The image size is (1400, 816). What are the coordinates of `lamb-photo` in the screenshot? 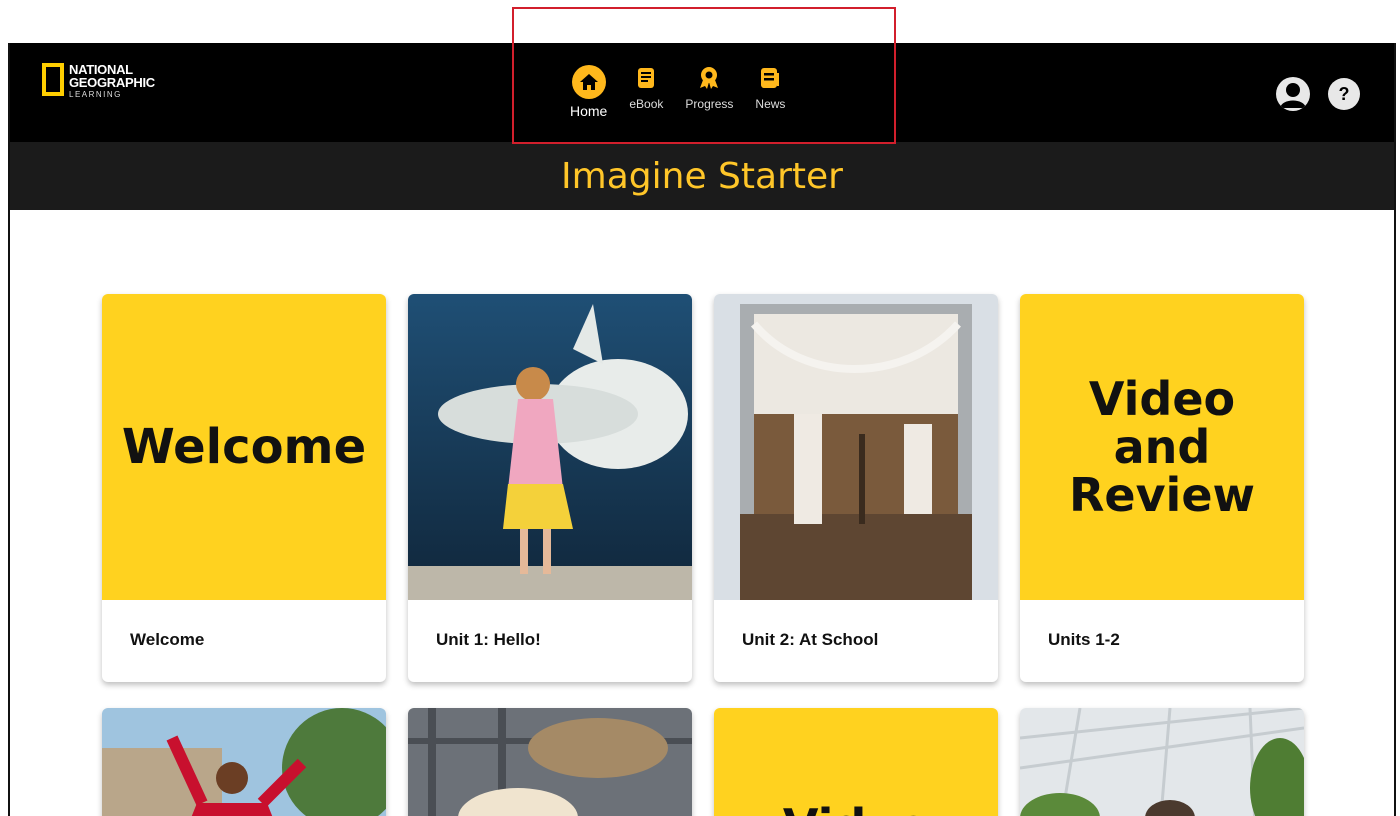 It's located at (550, 762).